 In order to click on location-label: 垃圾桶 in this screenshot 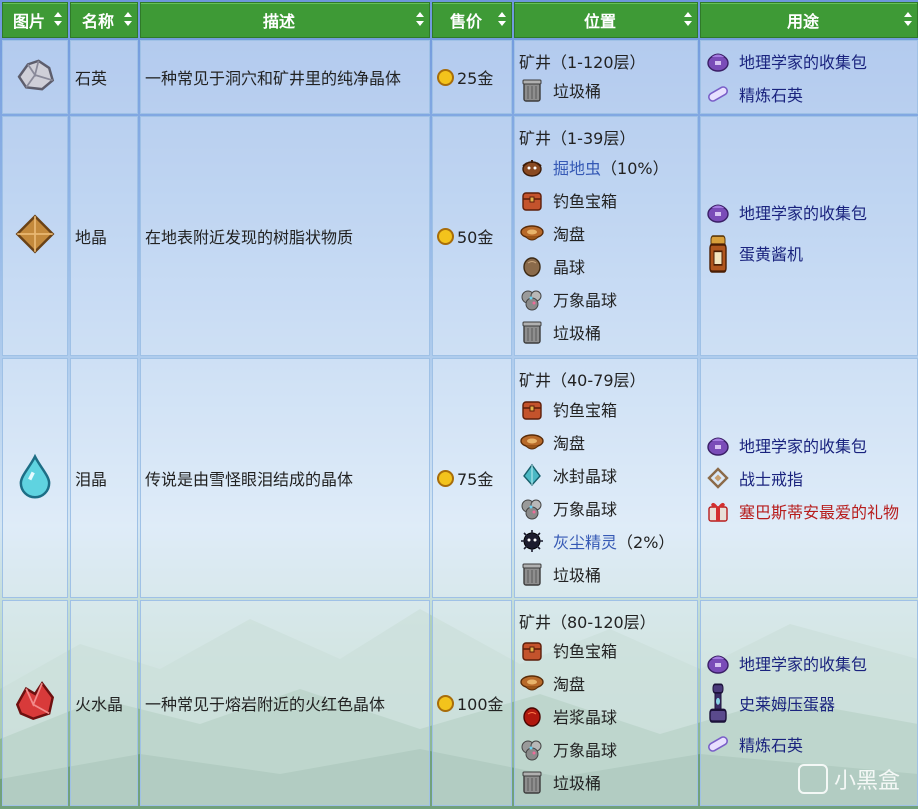, I will do `click(577, 575)`.